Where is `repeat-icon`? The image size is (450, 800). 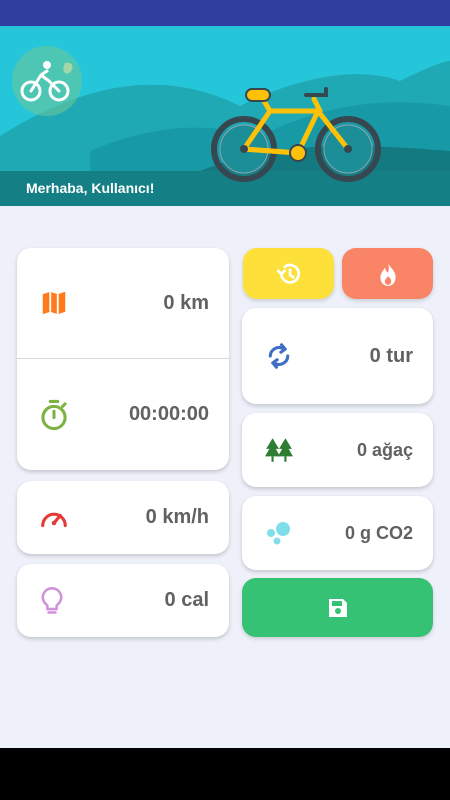 repeat-icon is located at coordinates (279, 356).